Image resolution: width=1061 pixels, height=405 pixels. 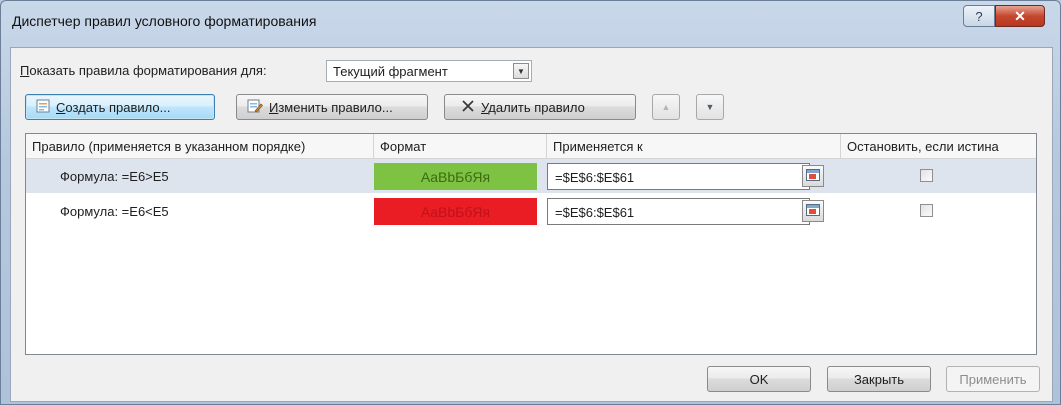 What do you see at coordinates (993, 379) in the screenshot?
I see `apply-button: Применить` at bounding box center [993, 379].